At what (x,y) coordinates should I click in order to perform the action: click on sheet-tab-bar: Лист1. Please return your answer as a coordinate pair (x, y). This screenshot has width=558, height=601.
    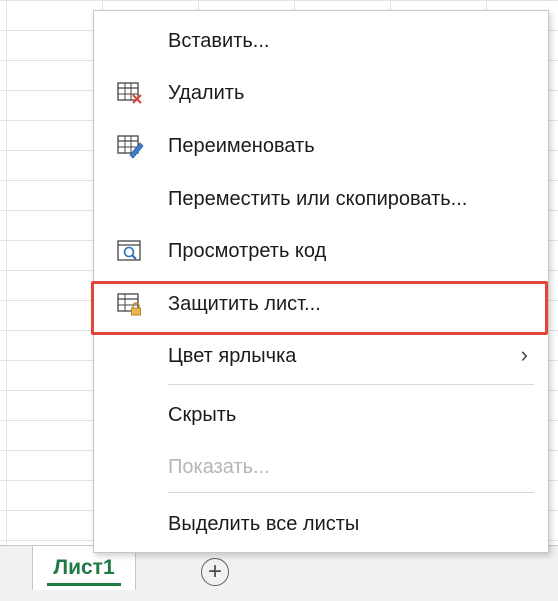
    Looking at the image, I should click on (279, 573).